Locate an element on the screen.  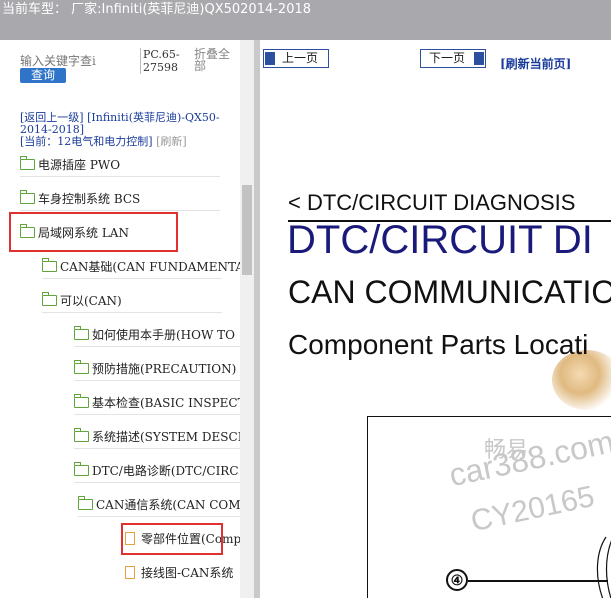
refresh-page-link: [刷新当前页] is located at coordinates (535, 63).